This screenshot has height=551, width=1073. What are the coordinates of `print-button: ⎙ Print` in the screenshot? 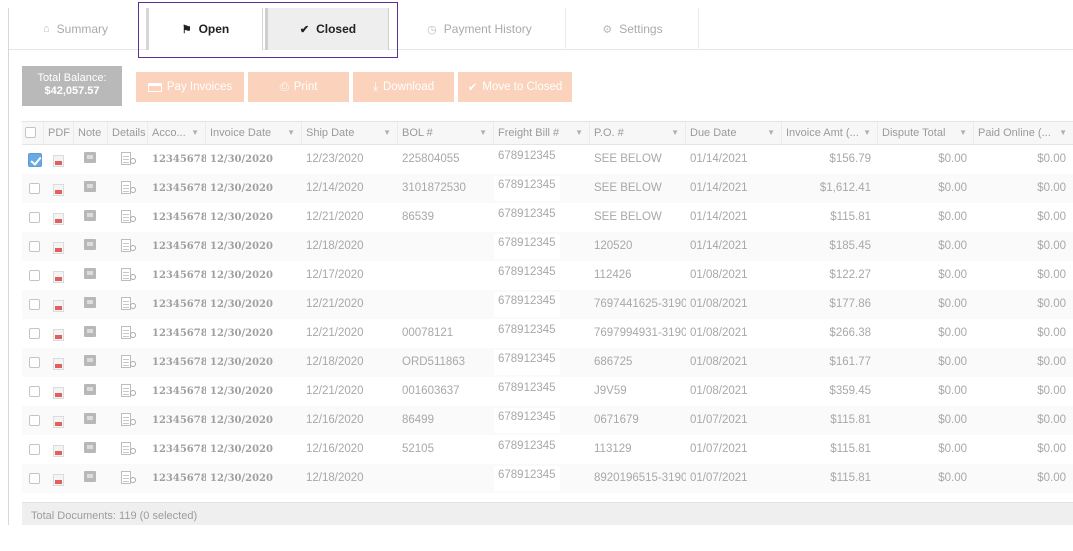 It's located at (298, 87).